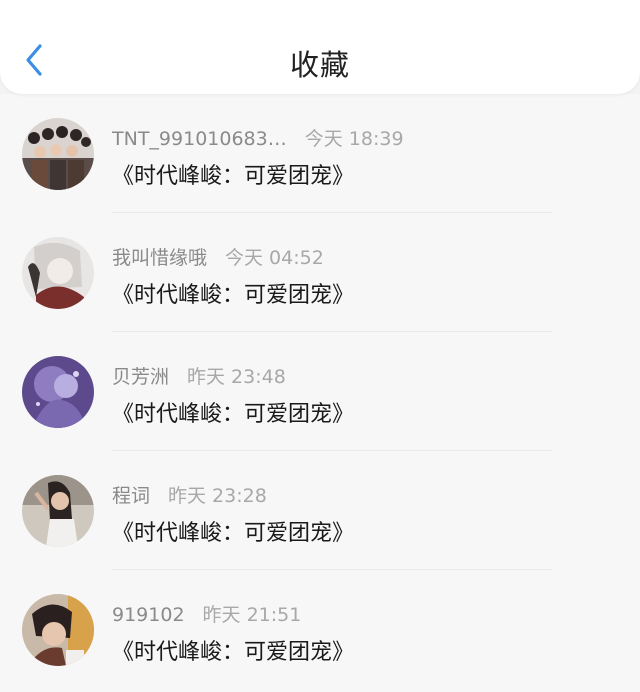 The width and height of the screenshot is (640, 692). I want to click on item-meta: 贝芳洲 昨天 23:48, so click(199, 375).